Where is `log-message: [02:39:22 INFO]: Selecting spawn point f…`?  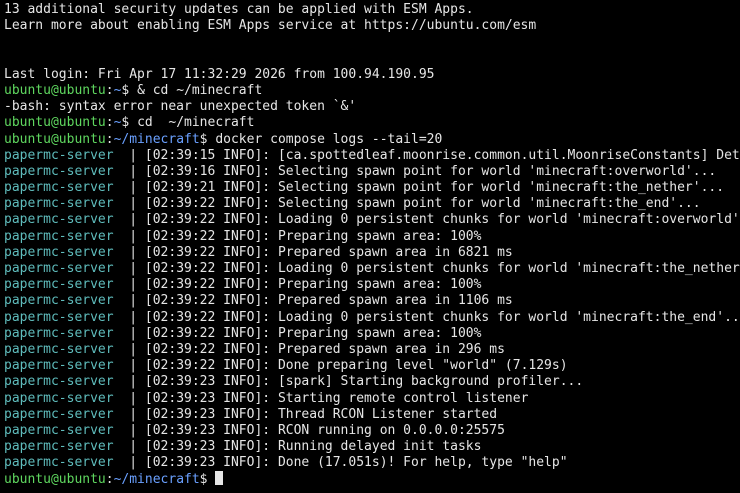
log-message: [02:39:22 INFO]: Selecting spawn point f… is located at coordinates (422, 204).